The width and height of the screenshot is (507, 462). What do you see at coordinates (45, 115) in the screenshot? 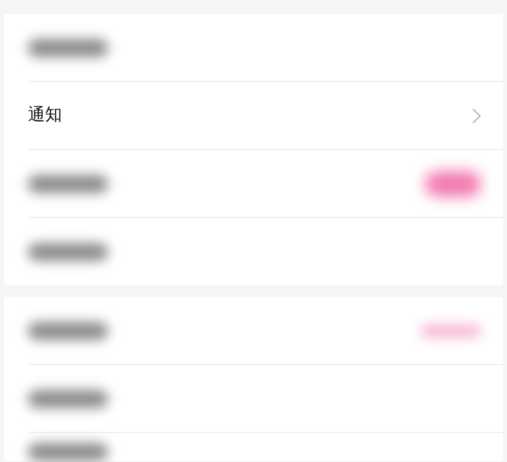
I see `row-label: 通知` at bounding box center [45, 115].